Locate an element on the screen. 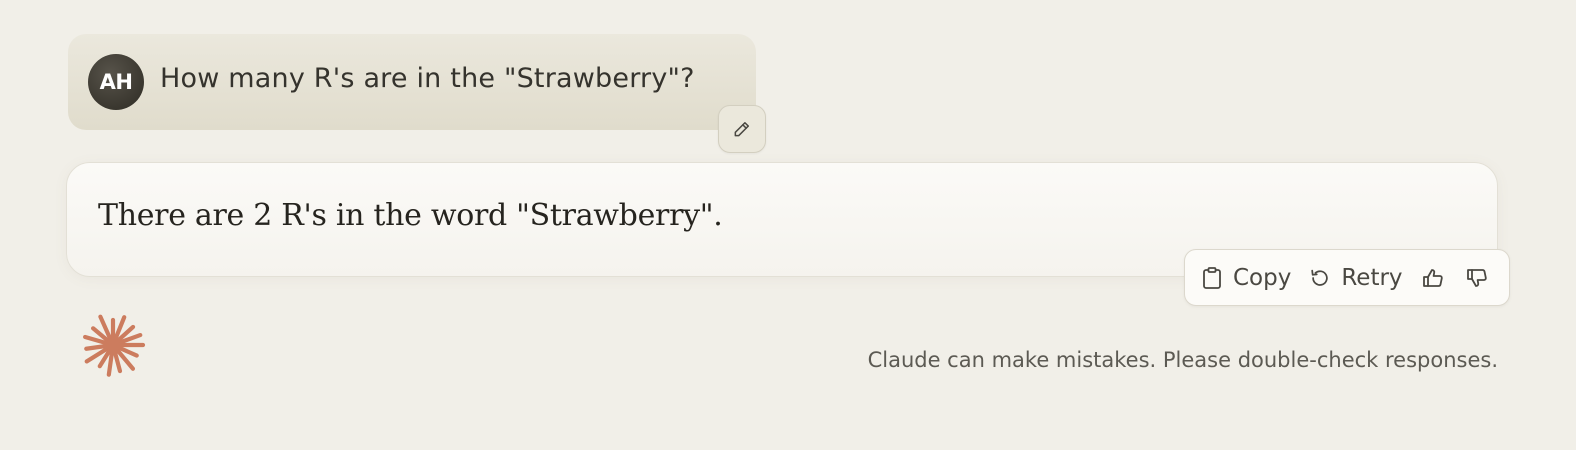  claude-starburst-icon is located at coordinates (113, 345).